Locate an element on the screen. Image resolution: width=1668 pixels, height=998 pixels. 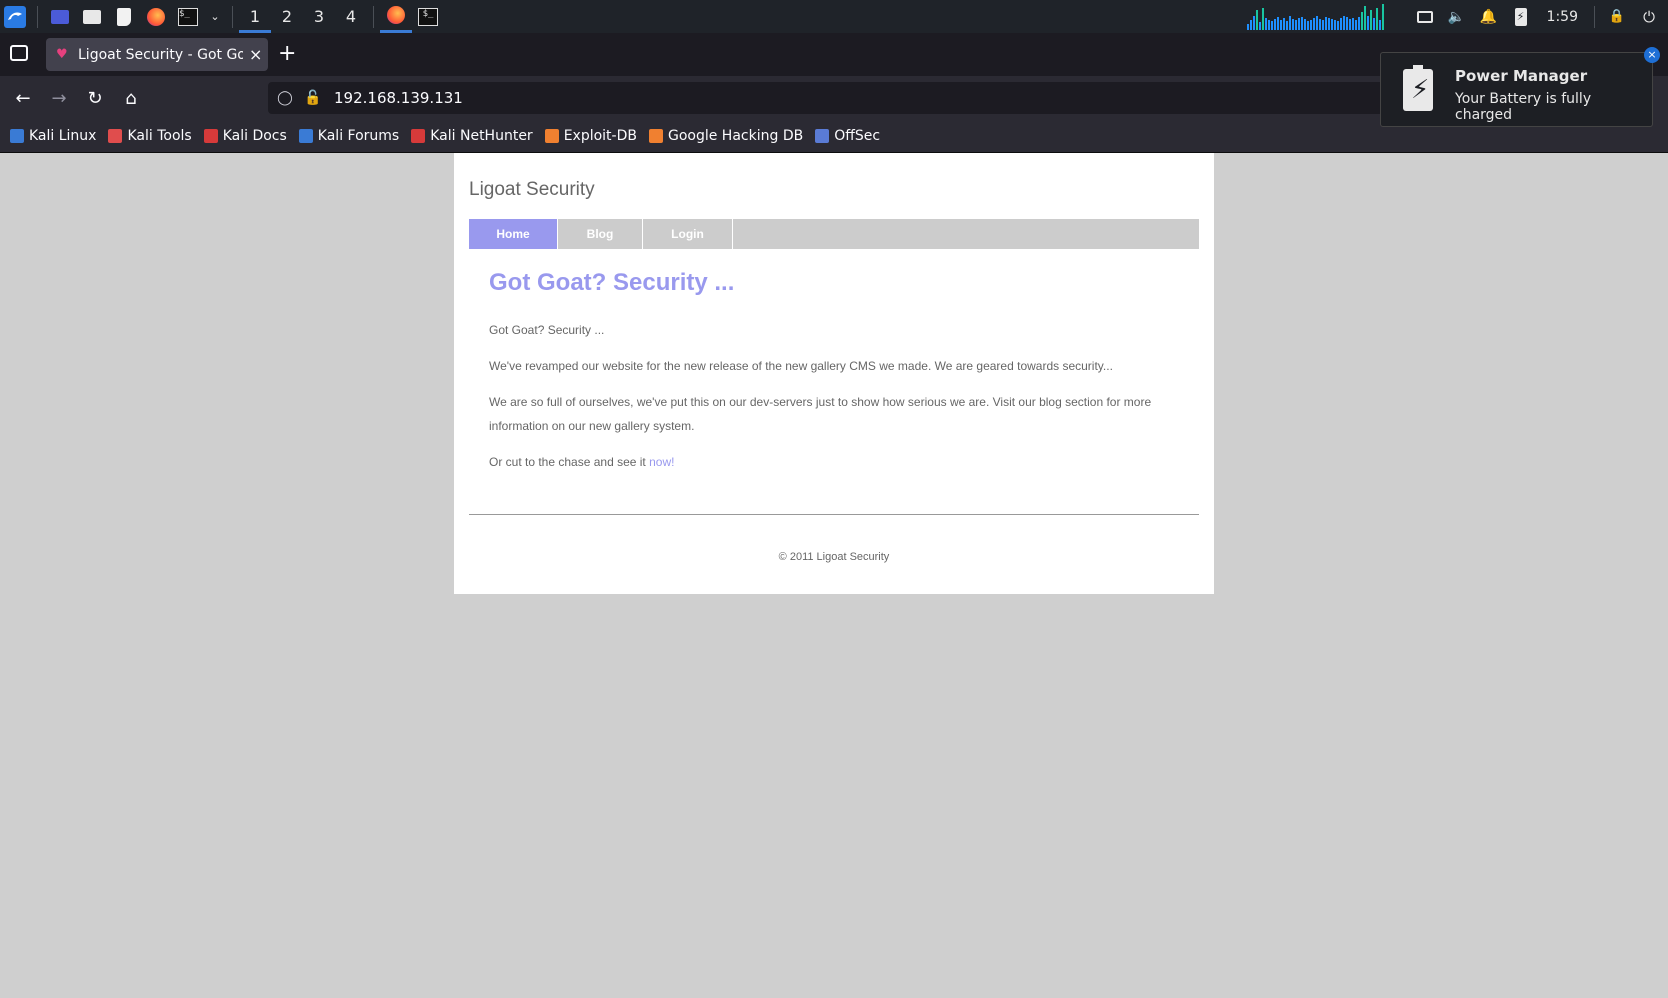
bookmark-label: Kali Tools is located at coordinates (159, 136).